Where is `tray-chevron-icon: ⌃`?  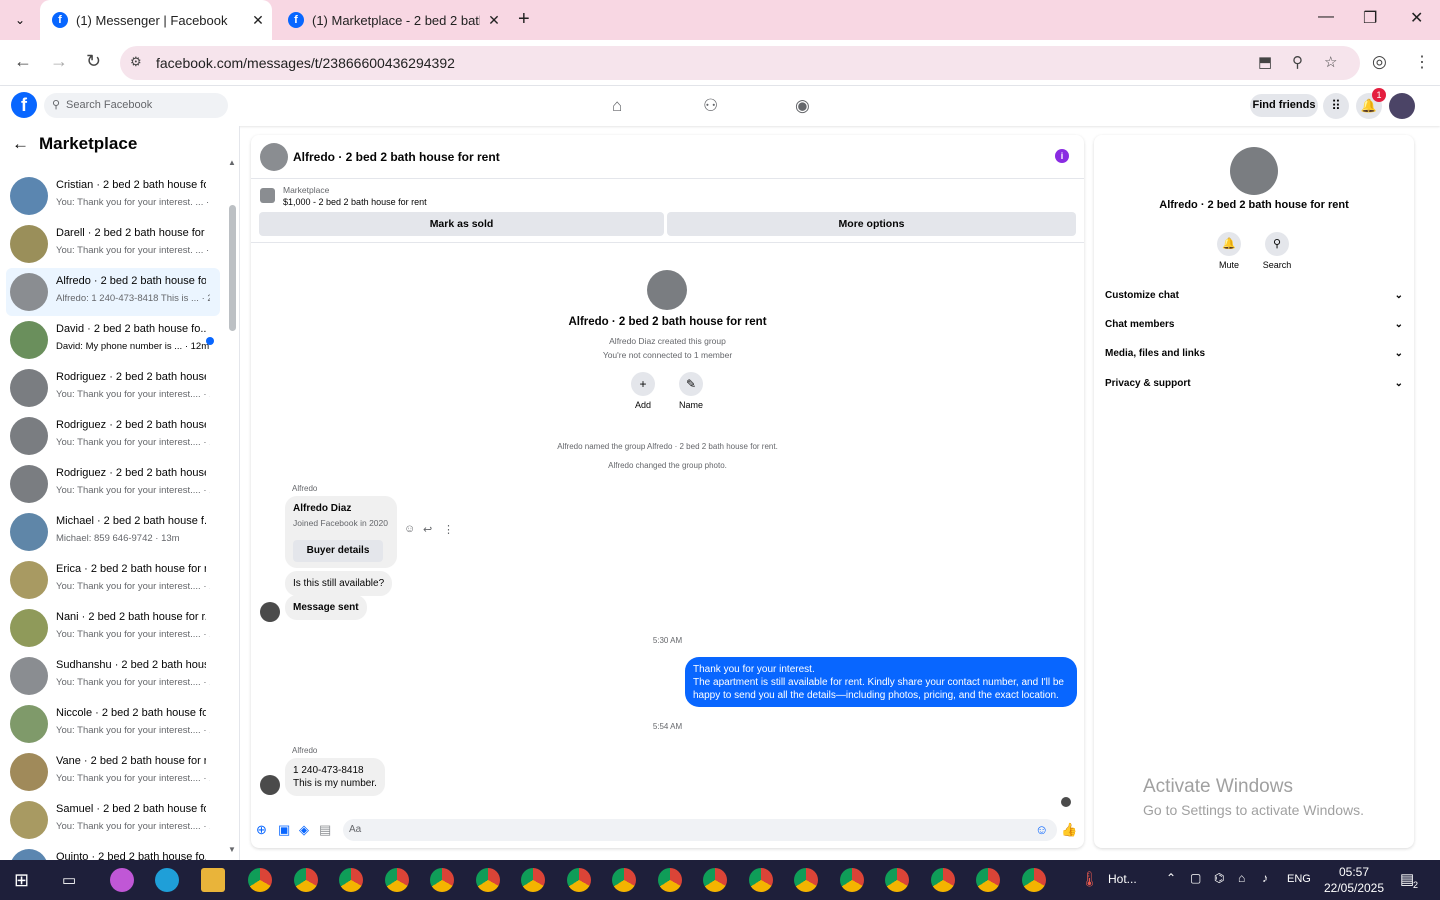 tray-chevron-icon: ⌃ is located at coordinates (1171, 878).